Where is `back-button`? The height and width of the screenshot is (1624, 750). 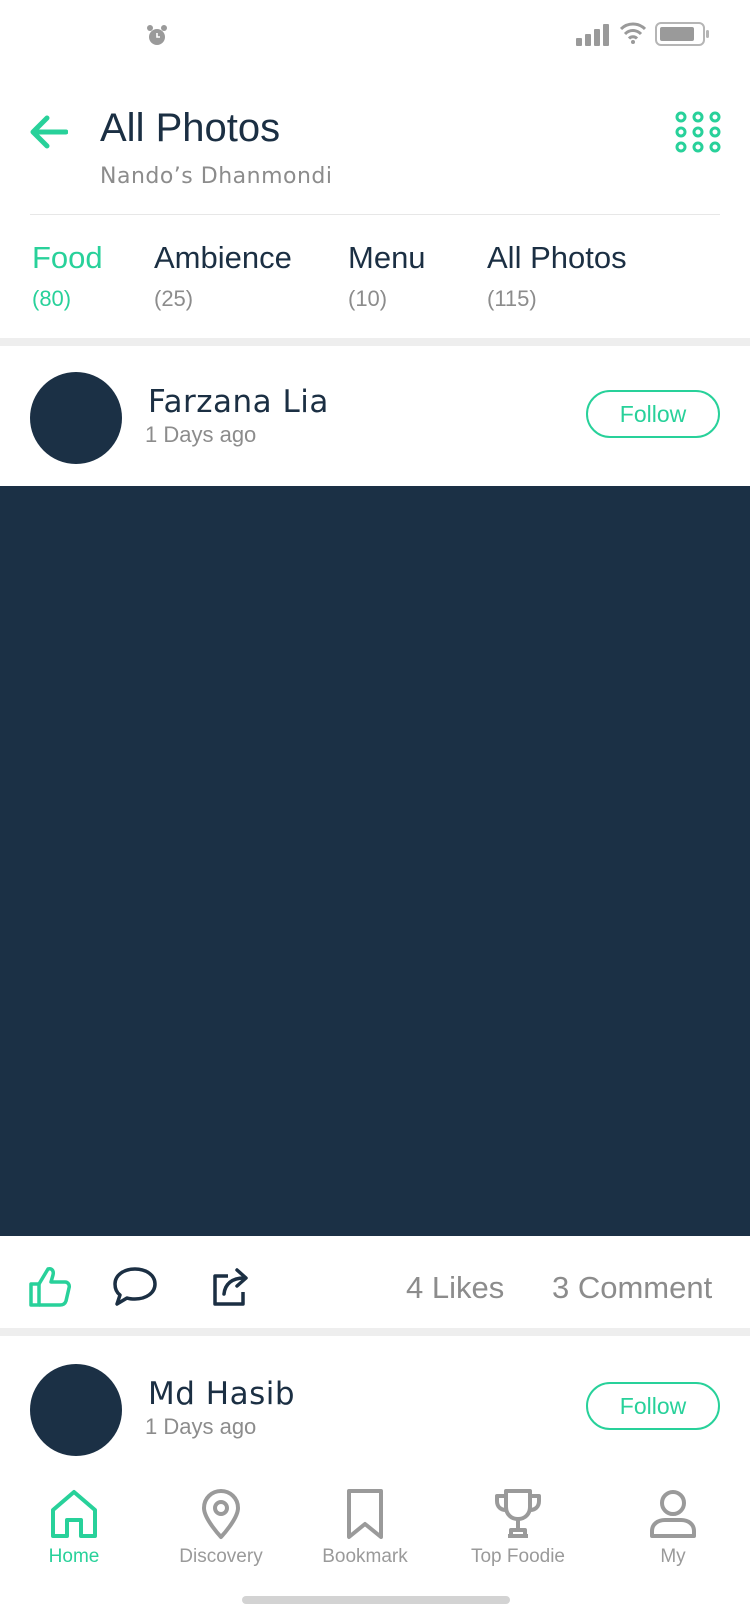
back-button is located at coordinates (48, 132).